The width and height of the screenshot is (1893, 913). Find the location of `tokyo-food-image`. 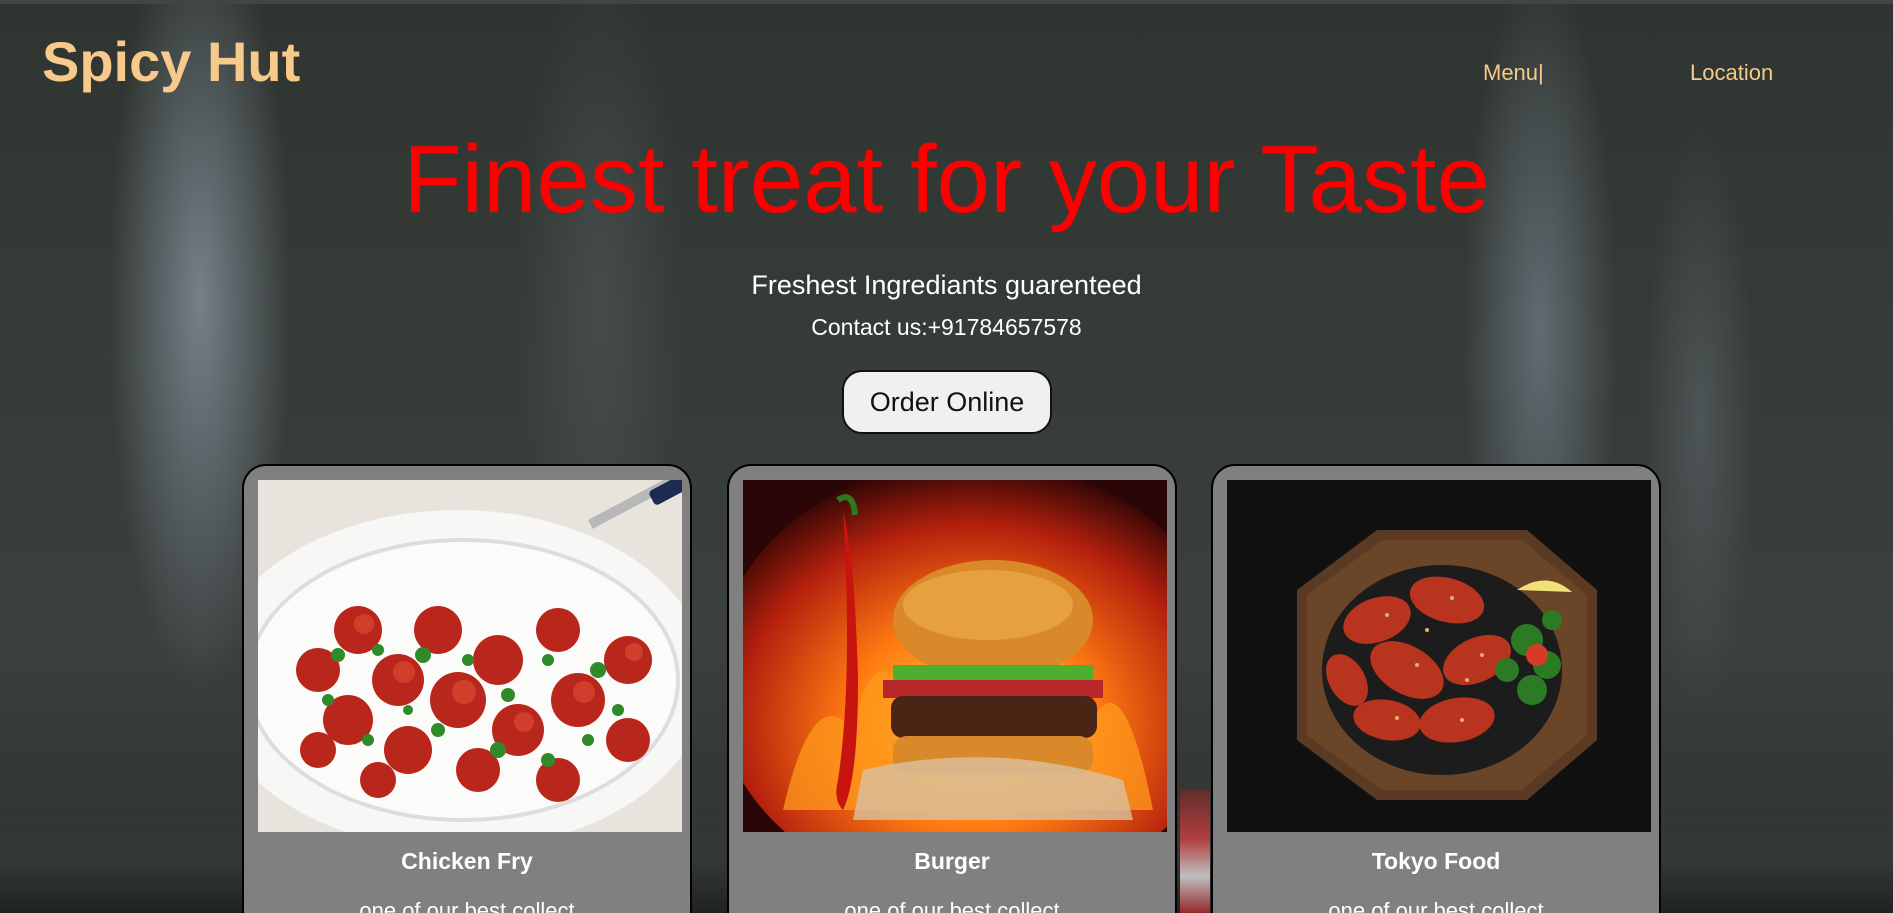

tokyo-food-image is located at coordinates (1439, 656).